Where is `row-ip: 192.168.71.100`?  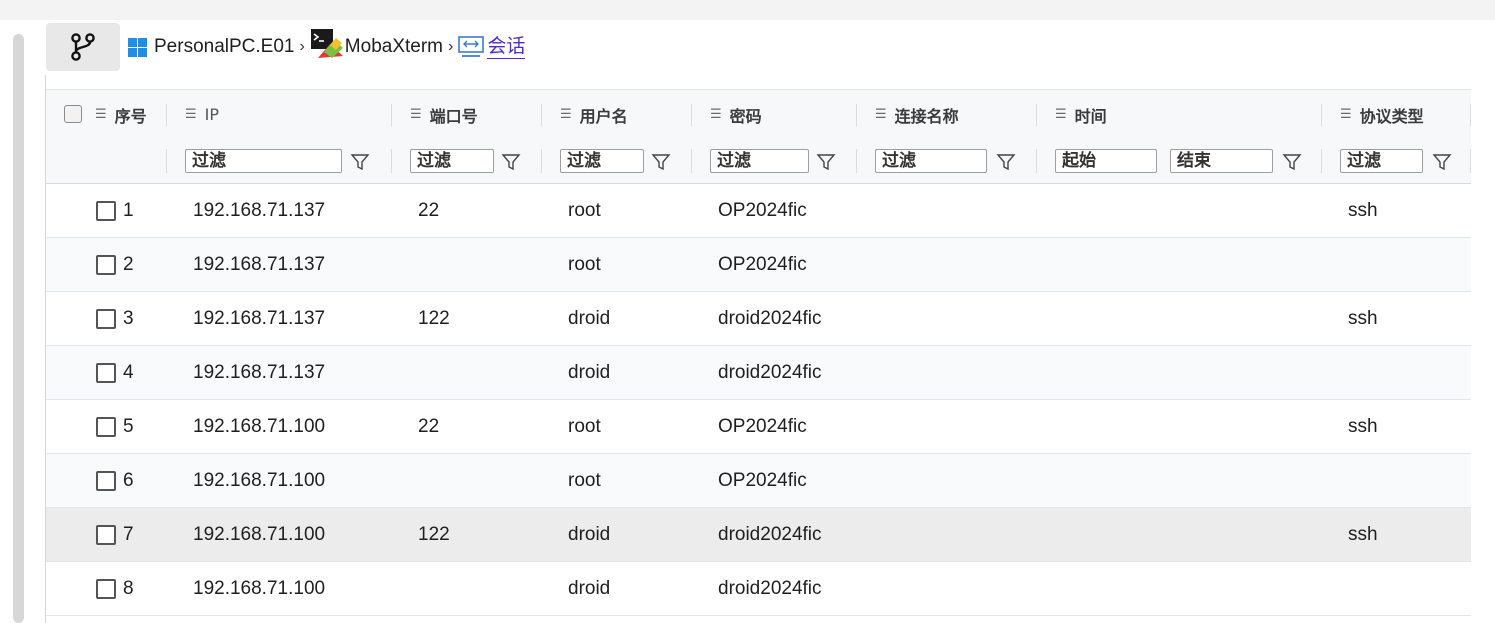 row-ip: 192.168.71.100 is located at coordinates (259, 588).